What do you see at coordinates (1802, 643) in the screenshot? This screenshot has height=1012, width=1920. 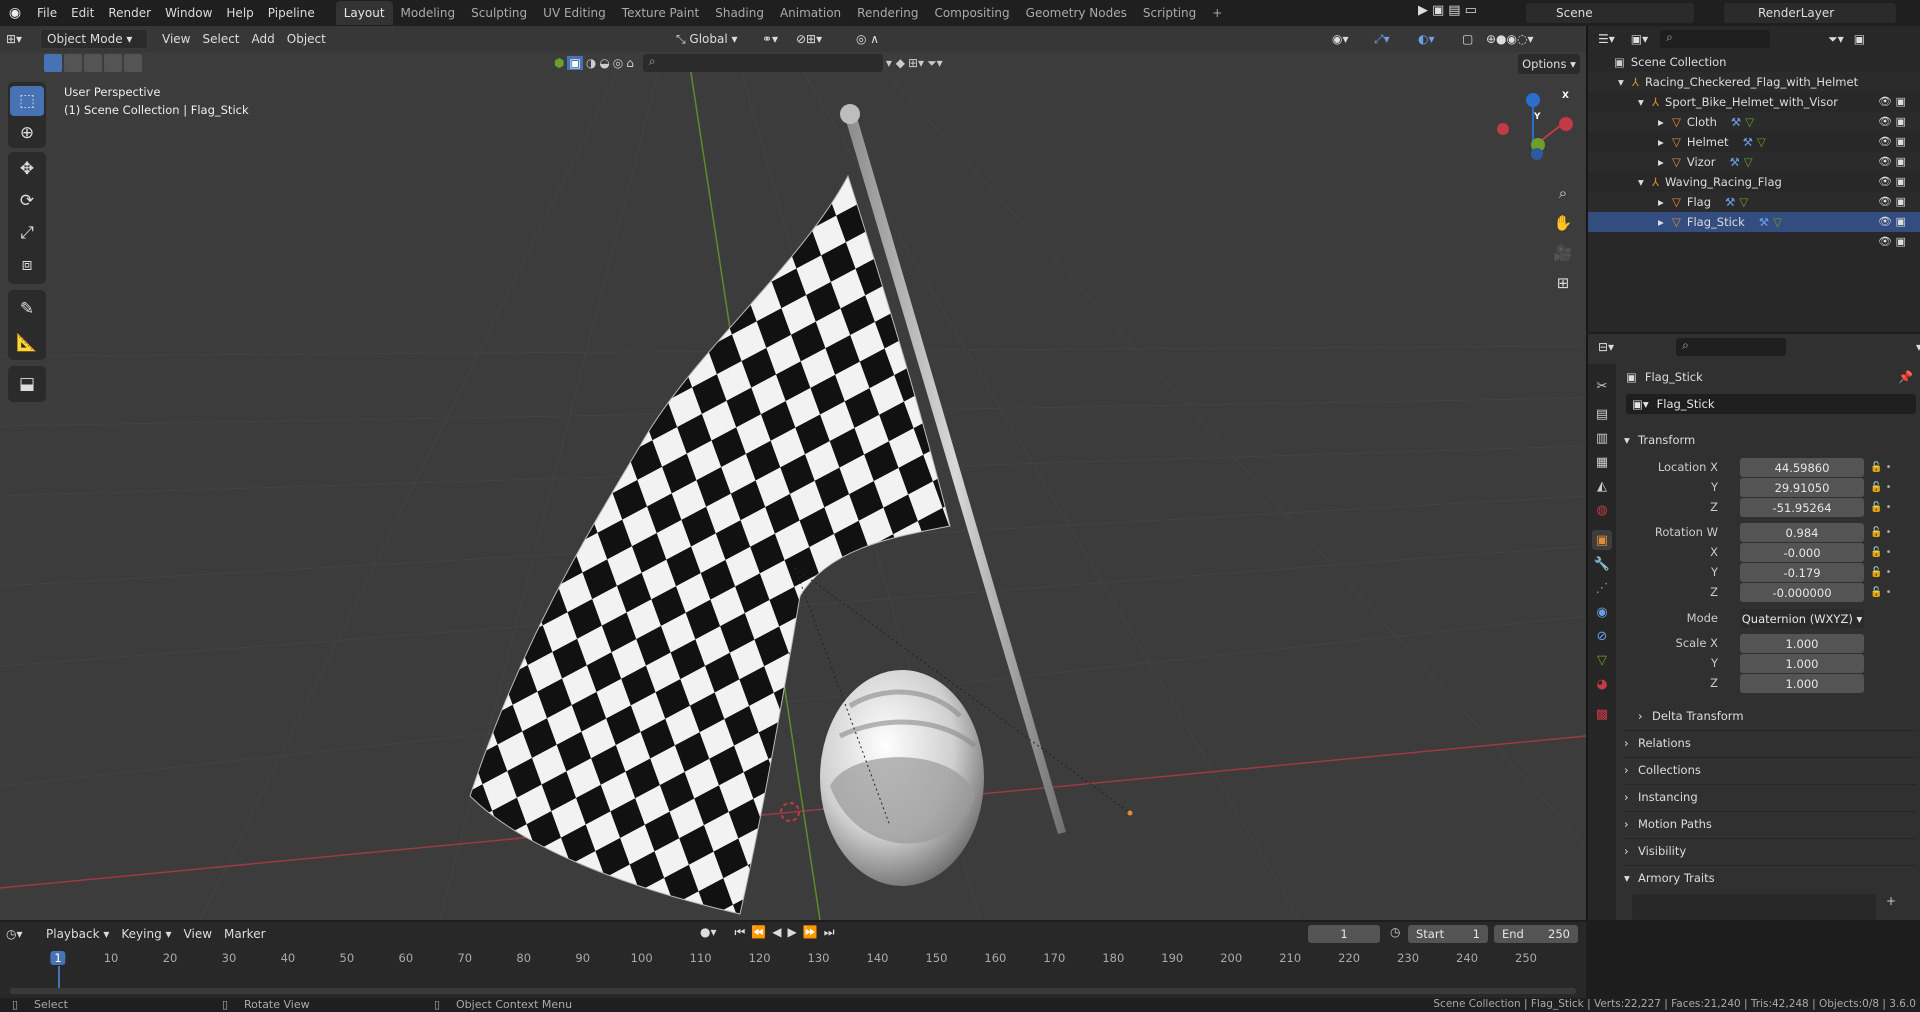 I see `scale-x-field: 1.000` at bounding box center [1802, 643].